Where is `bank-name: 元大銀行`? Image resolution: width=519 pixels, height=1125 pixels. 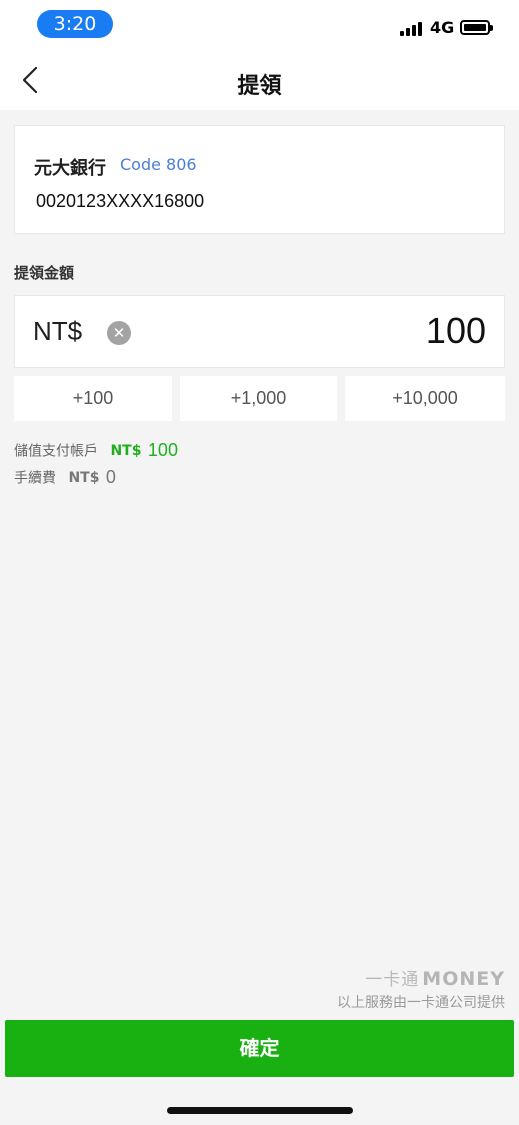
bank-name: 元大銀行 is located at coordinates (70, 168).